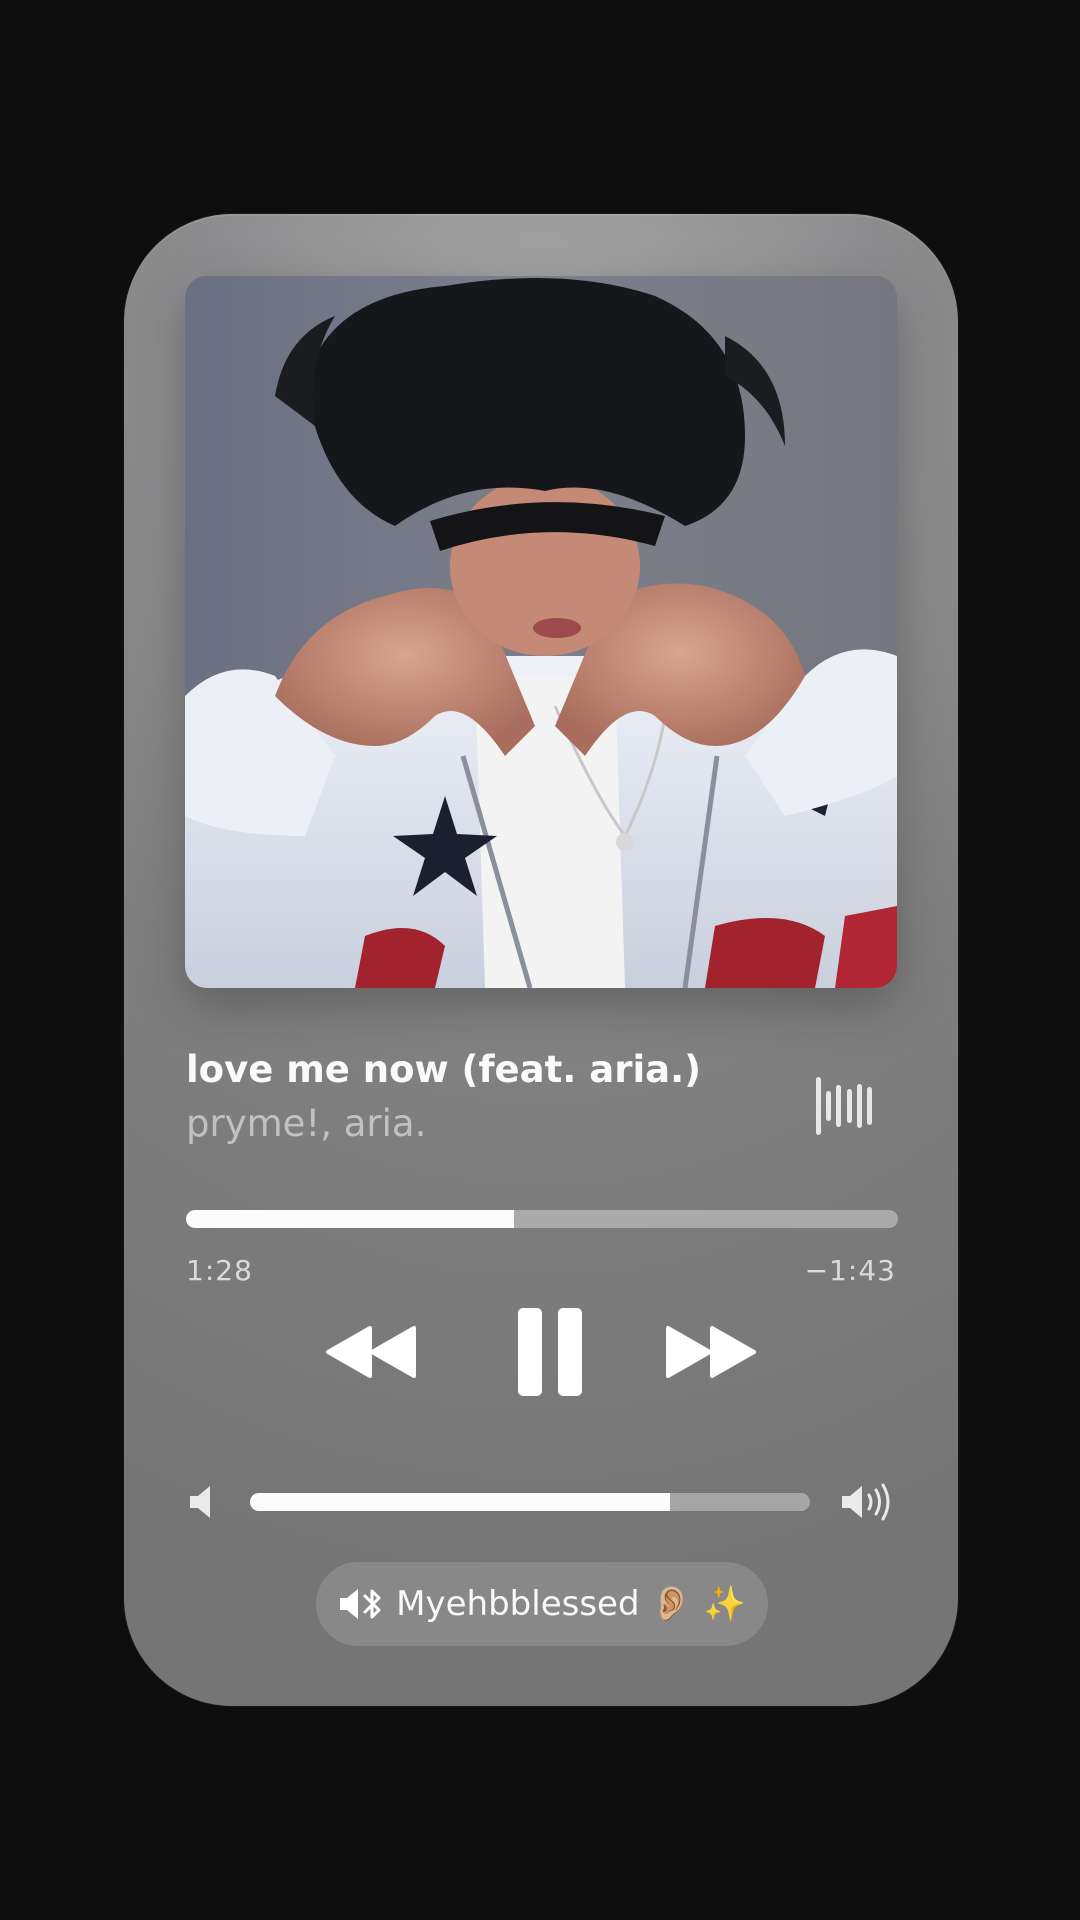 The width and height of the screenshot is (1080, 1920). I want to click on track-title: love me now (feat. aria.), so click(517, 1070).